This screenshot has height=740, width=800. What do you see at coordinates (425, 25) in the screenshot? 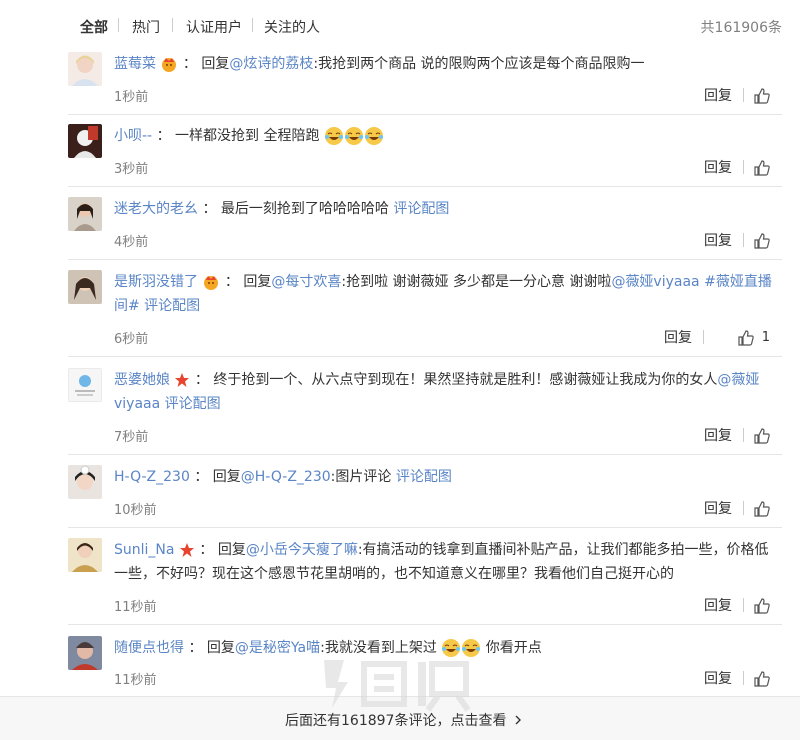
I see `filter-tabs: 全部 热门 认证用户 关注的人 共161906条` at bounding box center [425, 25].